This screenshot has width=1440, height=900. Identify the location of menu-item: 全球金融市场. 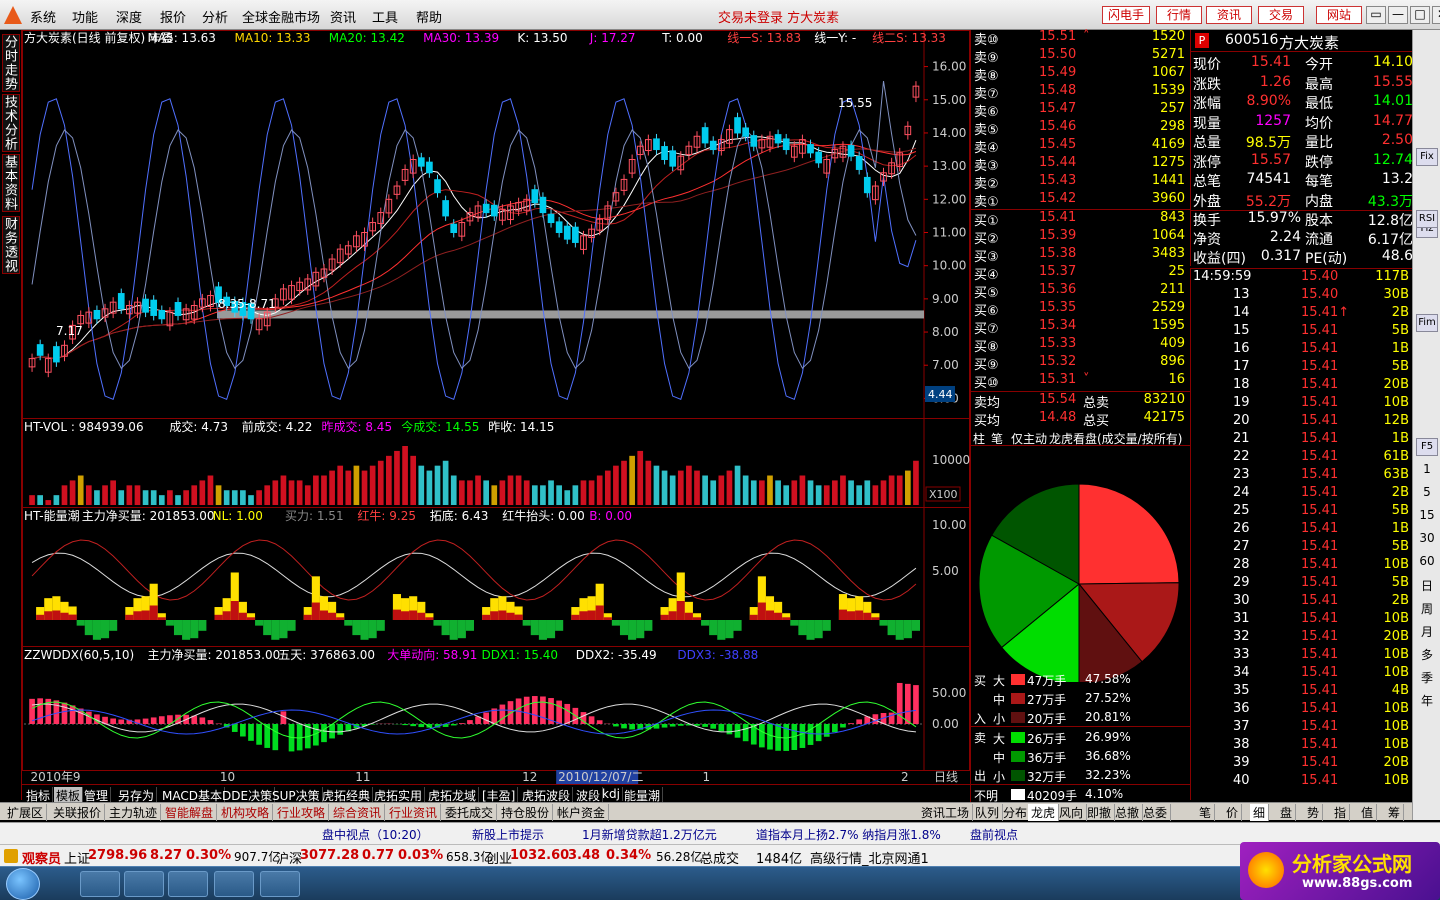
(281, 16).